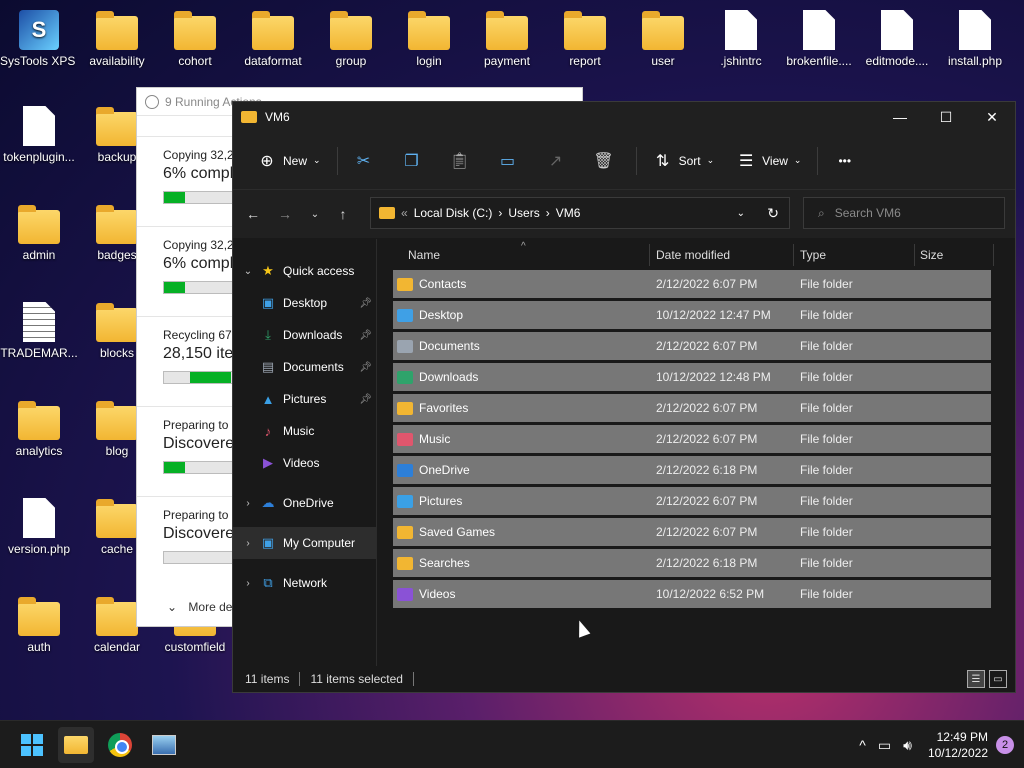 Image resolution: width=1024 pixels, height=768 pixels. Describe the element at coordinates (507, 39) in the screenshot. I see `desktop-icon-r1-6: payment` at that location.